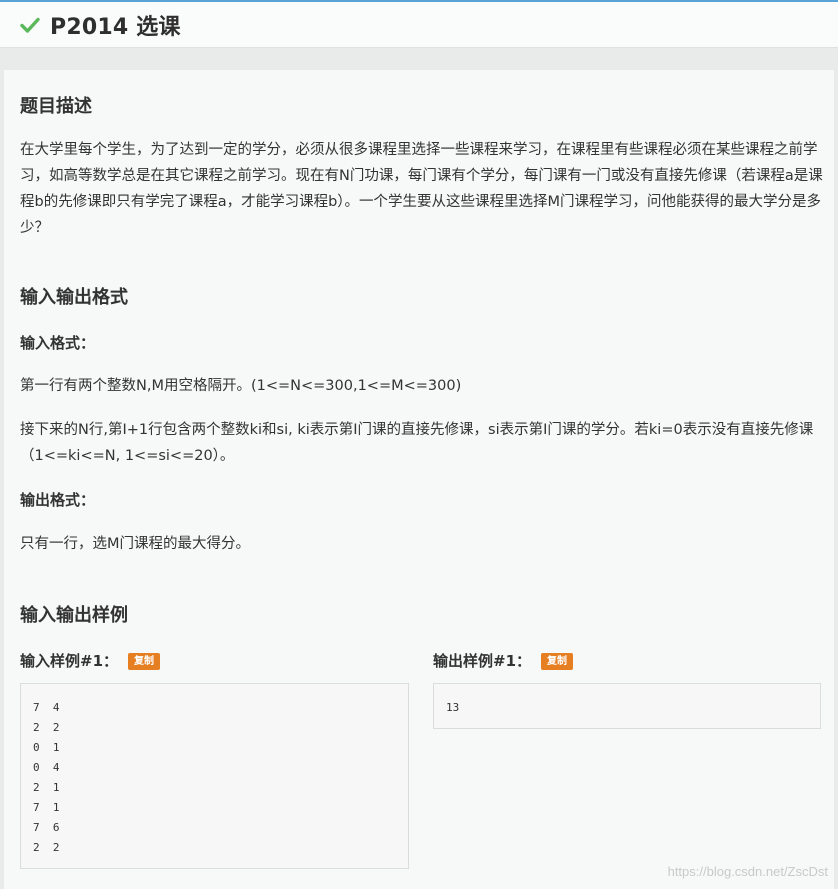 This screenshot has width=838, height=889. What do you see at coordinates (135, 544) in the screenshot?
I see `output-format-line: 只有一行，选M门课程的最大得分。` at bounding box center [135, 544].